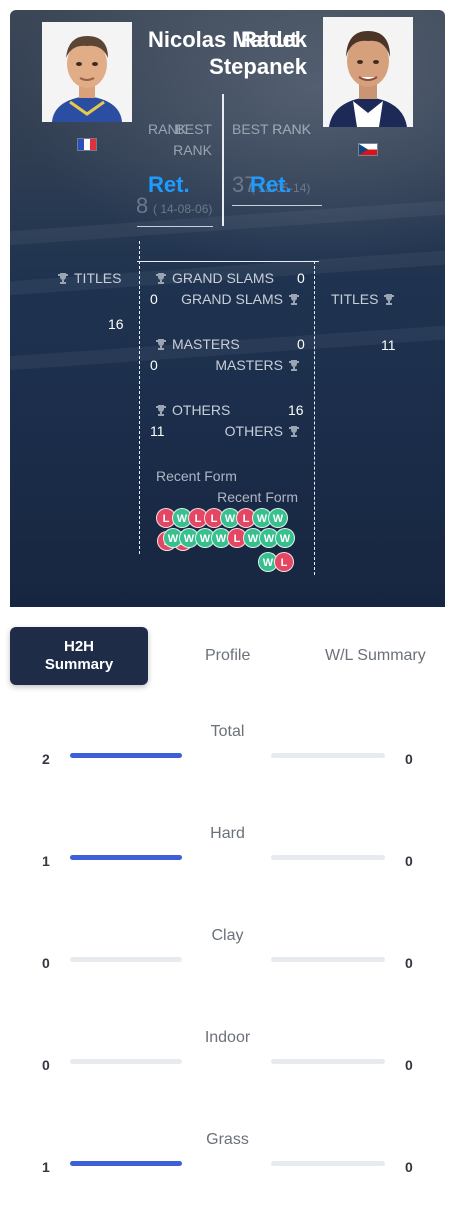 The height and width of the screenshot is (1225, 455). What do you see at coordinates (193, 410) in the screenshot?
I see `player1-others-label: OTHERS` at bounding box center [193, 410].